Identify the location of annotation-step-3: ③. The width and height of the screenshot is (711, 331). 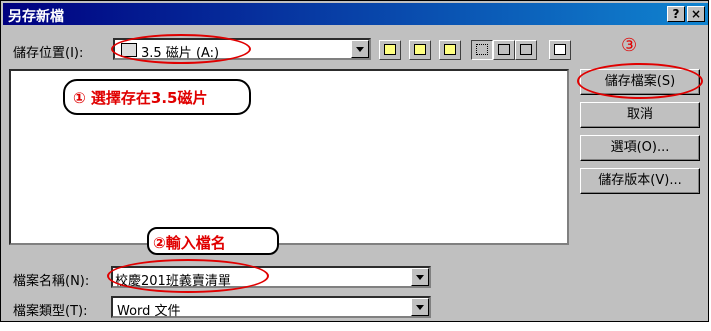
(629, 45).